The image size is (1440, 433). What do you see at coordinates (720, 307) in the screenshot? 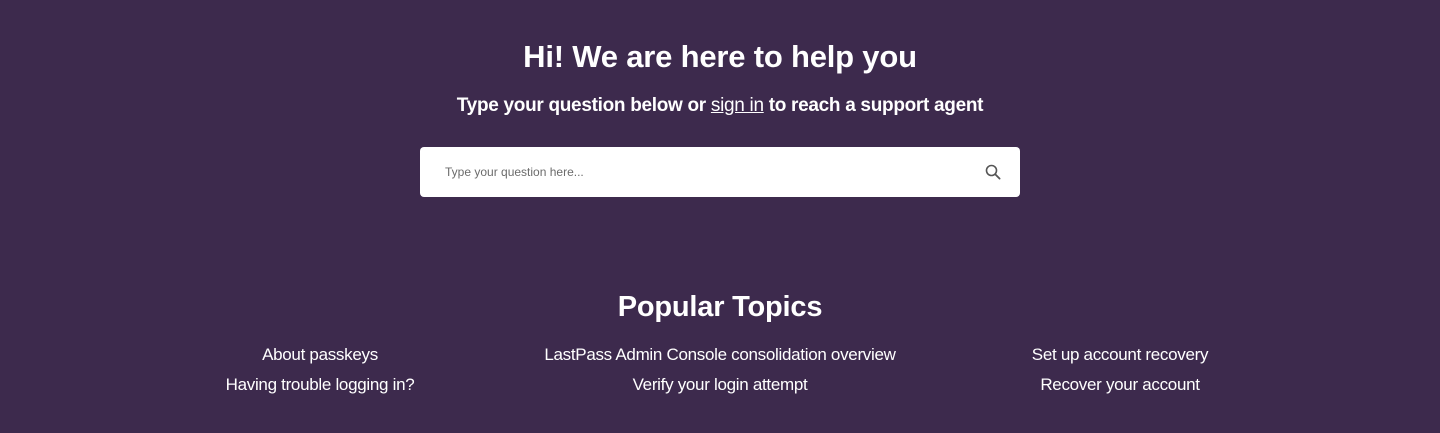
I see `popular-topics-title: Popular Topics` at bounding box center [720, 307].